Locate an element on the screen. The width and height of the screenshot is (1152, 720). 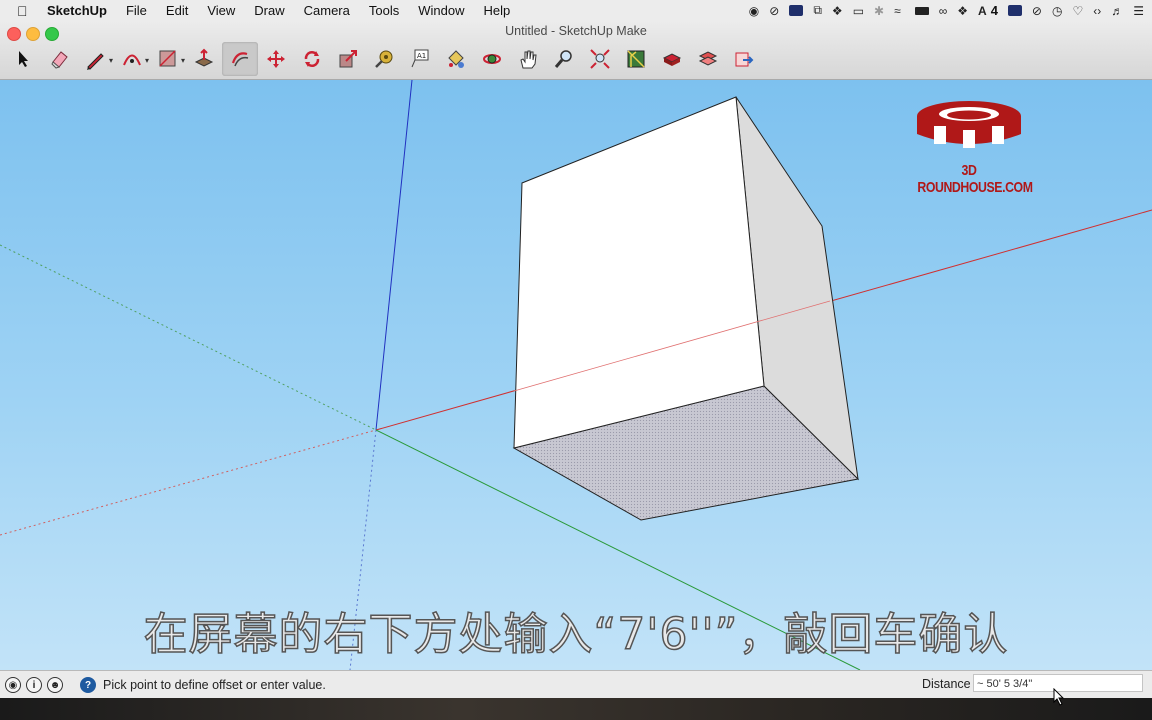
airplay-icon: ▭ is located at coordinates (858, 10).